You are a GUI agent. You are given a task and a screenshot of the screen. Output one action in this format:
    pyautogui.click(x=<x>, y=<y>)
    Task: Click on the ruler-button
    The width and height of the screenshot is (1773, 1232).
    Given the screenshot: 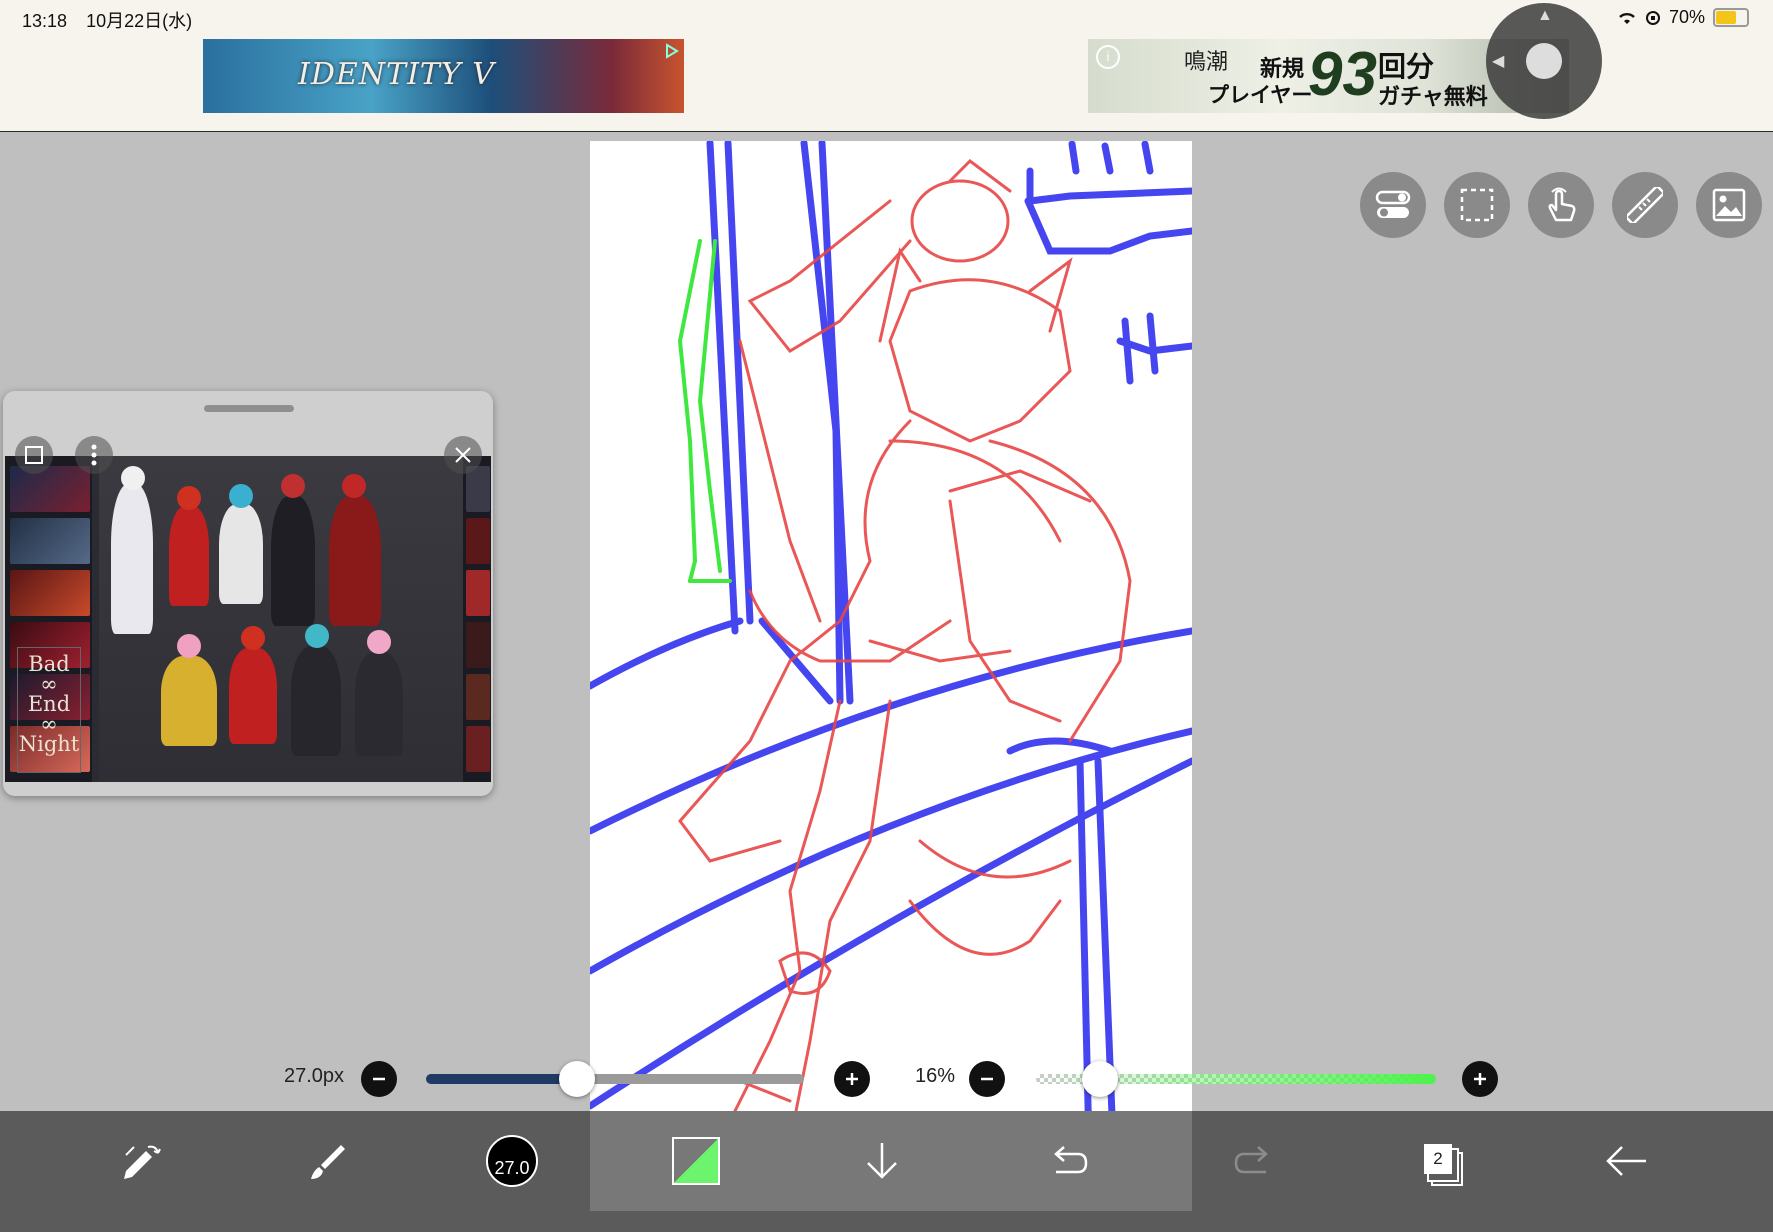 What is the action you would take?
    pyautogui.click(x=1645, y=205)
    